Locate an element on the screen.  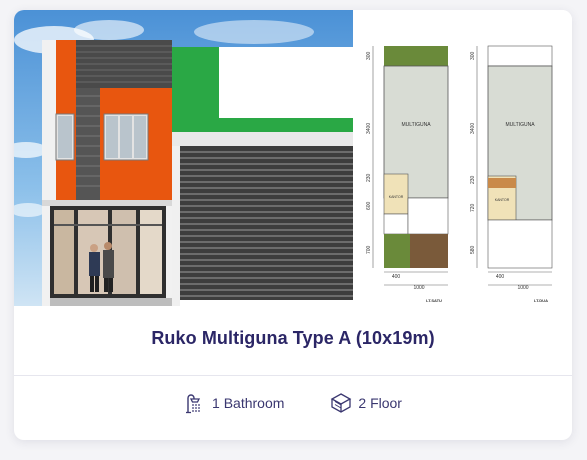
plan-left-dim-bottom-0: 400 is located at coordinates (396, 277).